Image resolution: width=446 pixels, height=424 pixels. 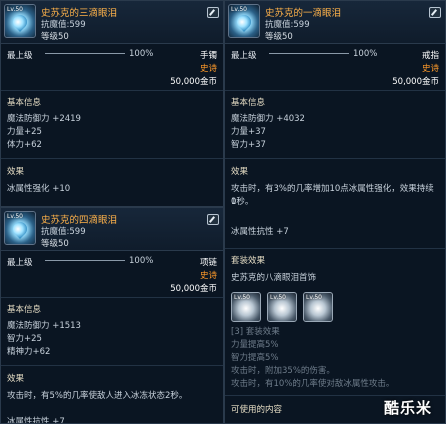 I want to click on item-name: 史苏克的四滴眼泪, so click(x=79, y=220).